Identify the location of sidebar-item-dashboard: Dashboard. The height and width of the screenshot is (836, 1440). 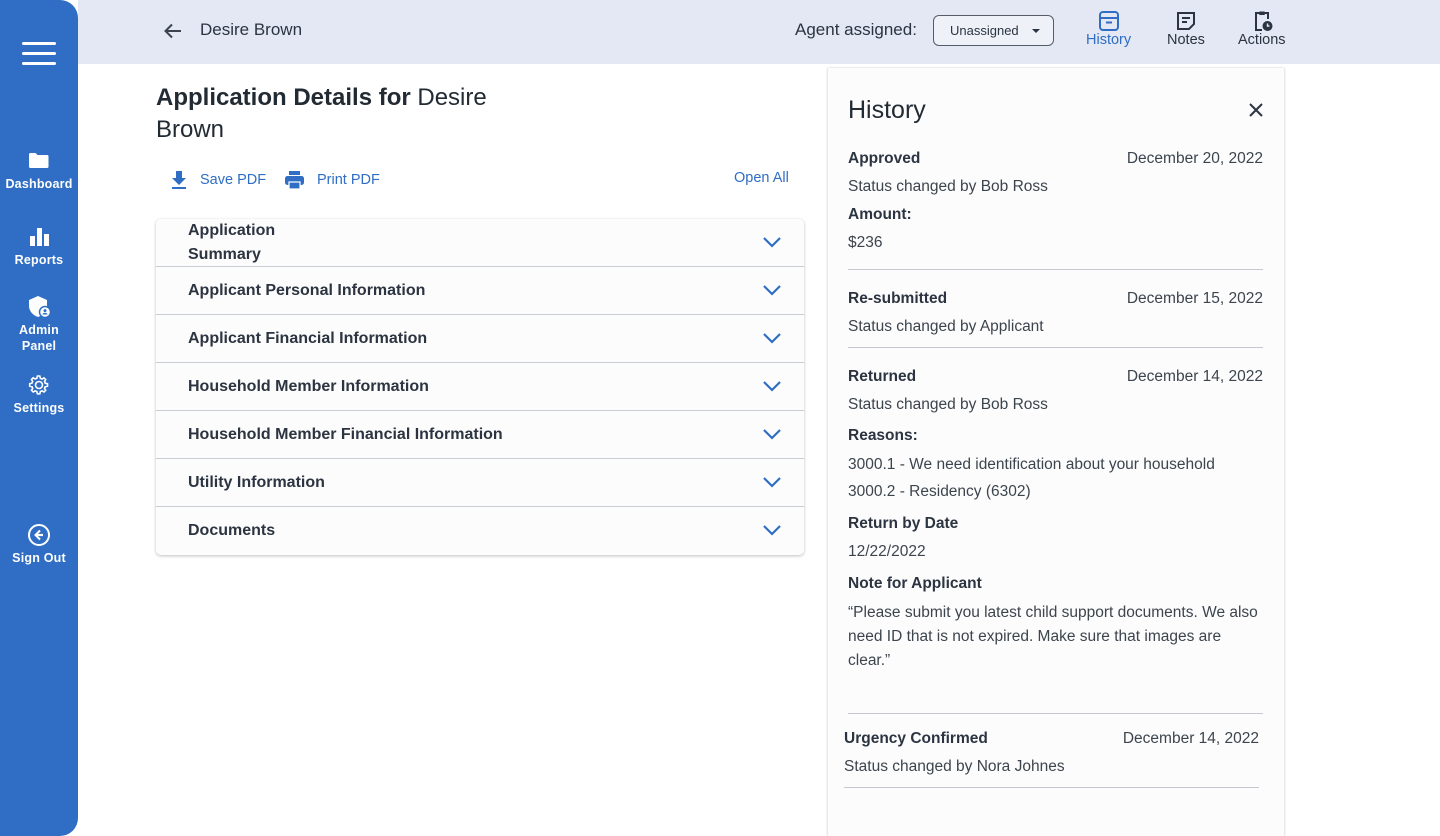
(39, 170).